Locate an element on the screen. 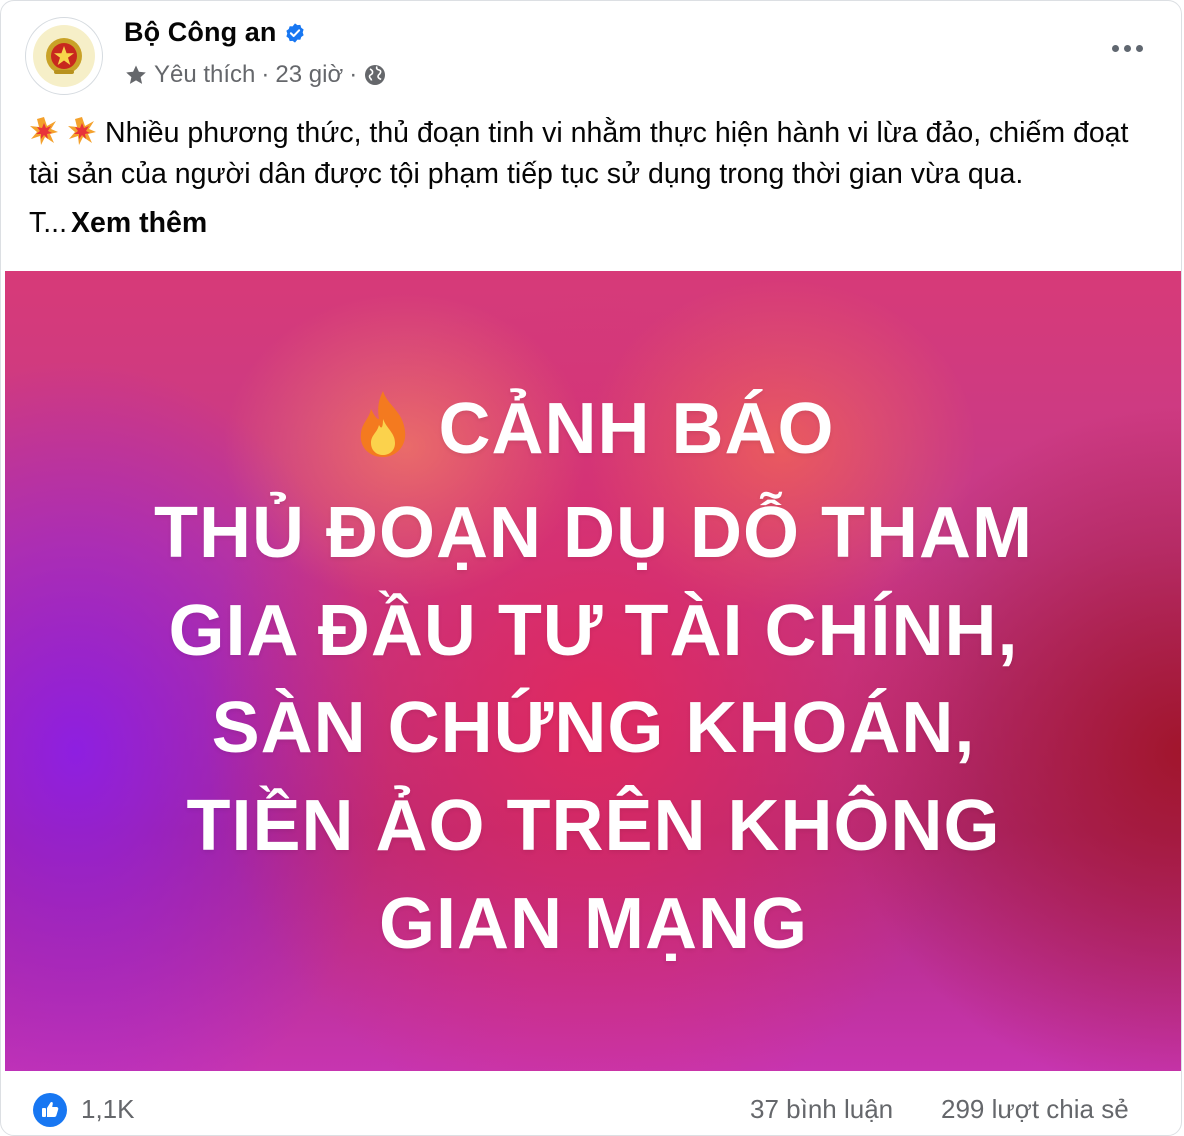  banner-line-5: TIỀN ẢO TRÊN KHÔNG is located at coordinates (593, 826).